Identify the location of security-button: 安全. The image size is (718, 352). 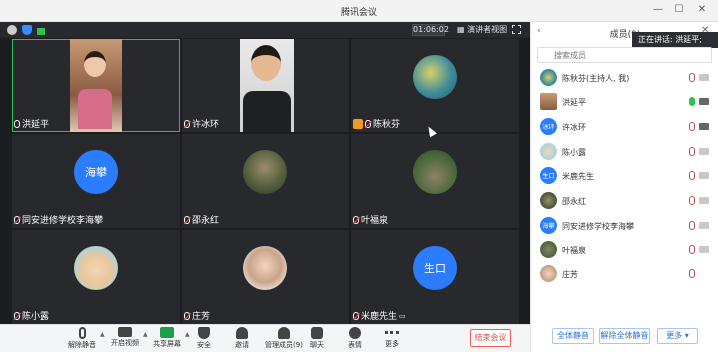
(204, 339).